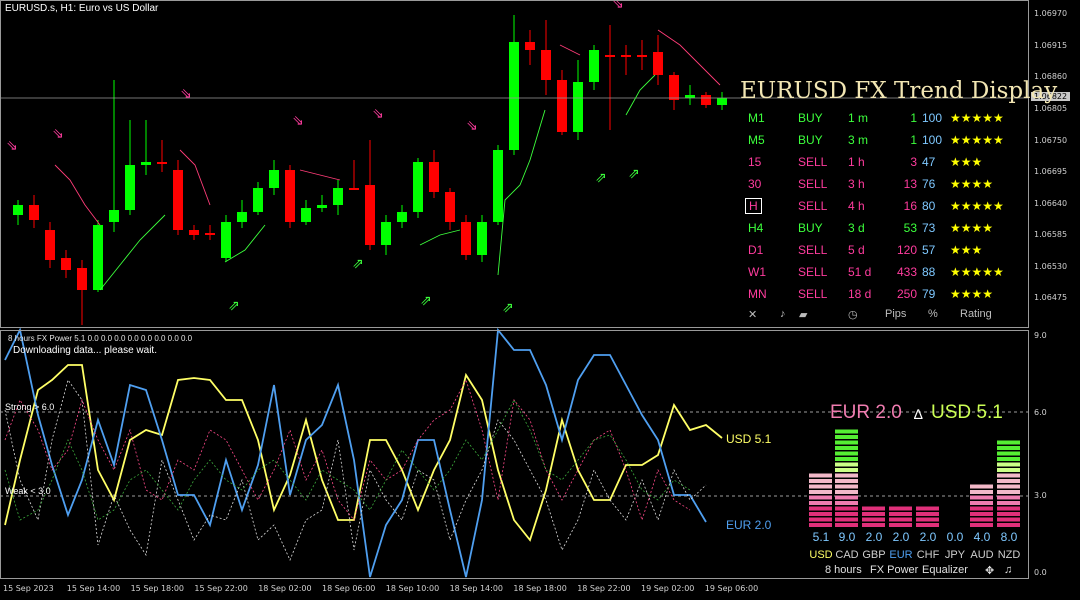 The image size is (1080, 600). What do you see at coordinates (157, 588) in the screenshot?
I see `time-label: 15 Sep 18:00` at bounding box center [157, 588].